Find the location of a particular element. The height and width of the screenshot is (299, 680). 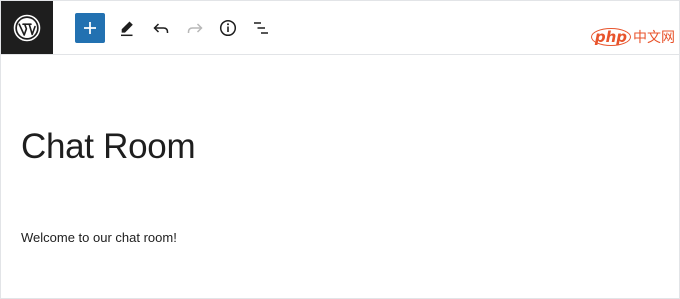

wordpress-logo-icon is located at coordinates (27, 27).